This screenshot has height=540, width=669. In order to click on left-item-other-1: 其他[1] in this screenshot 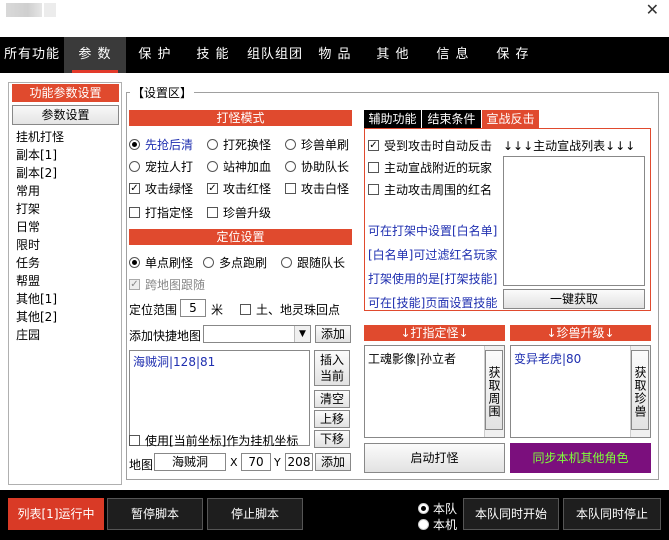, I will do `click(36, 298)`.